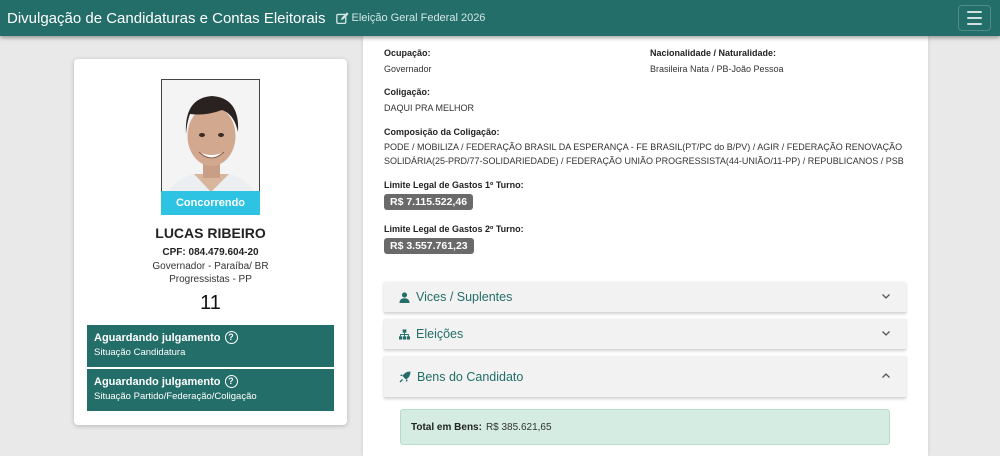  Describe the element at coordinates (429, 246) in the screenshot. I see `spending-limit-2-value: R$ 3.557.761,23` at that location.